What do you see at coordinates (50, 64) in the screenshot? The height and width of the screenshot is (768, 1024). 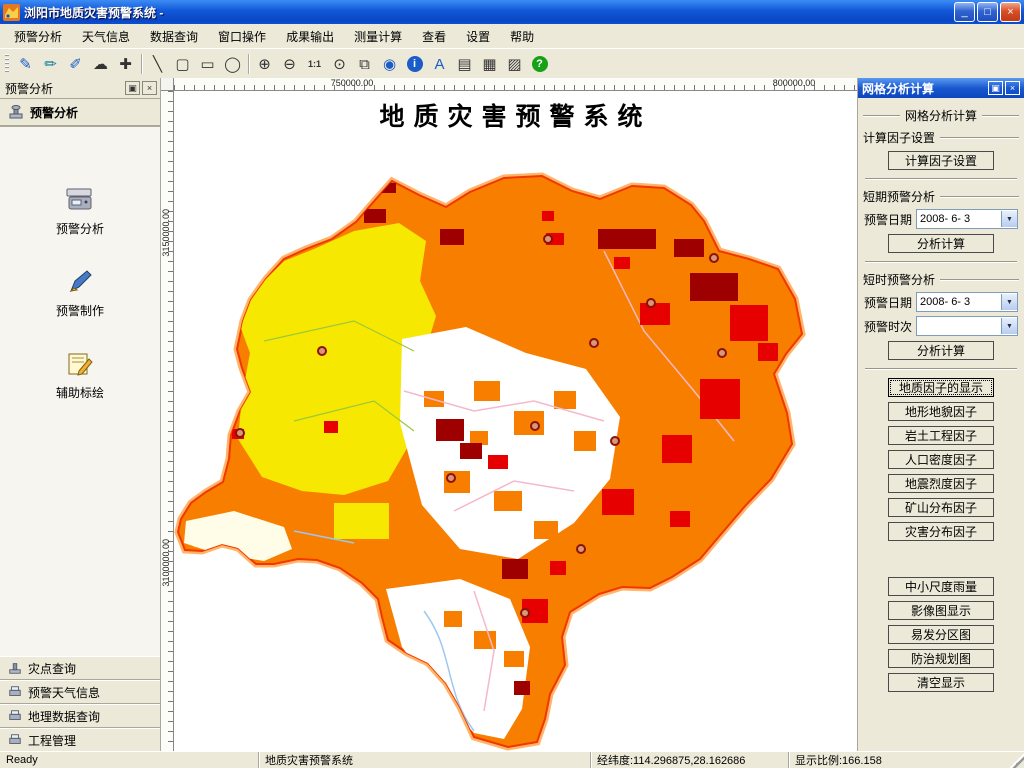 I see `stamp-tool-button: ✏` at bounding box center [50, 64].